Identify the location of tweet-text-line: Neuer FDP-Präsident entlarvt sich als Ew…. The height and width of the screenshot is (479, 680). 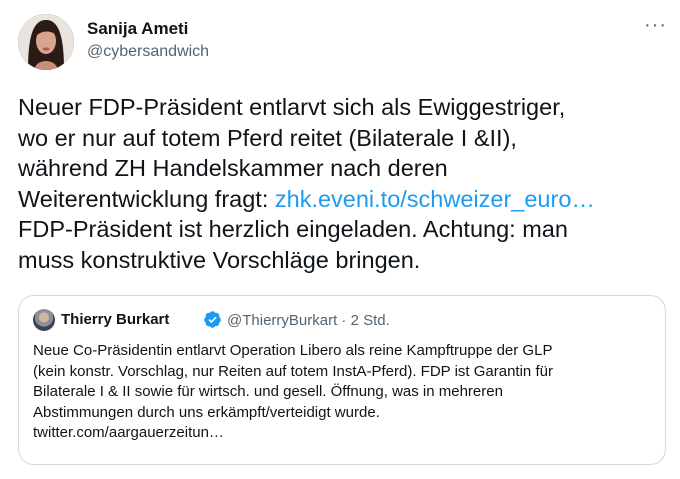
(292, 107).